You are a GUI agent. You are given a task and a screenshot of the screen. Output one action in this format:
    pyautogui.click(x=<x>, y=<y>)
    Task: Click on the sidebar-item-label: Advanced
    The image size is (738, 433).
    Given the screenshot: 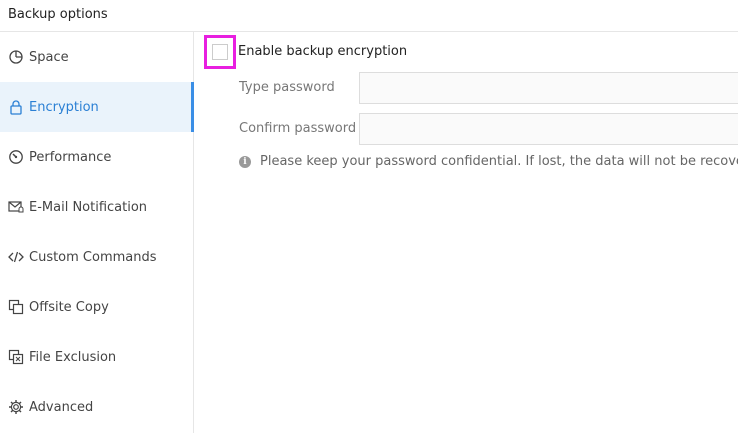 What is the action you would take?
    pyautogui.click(x=61, y=407)
    